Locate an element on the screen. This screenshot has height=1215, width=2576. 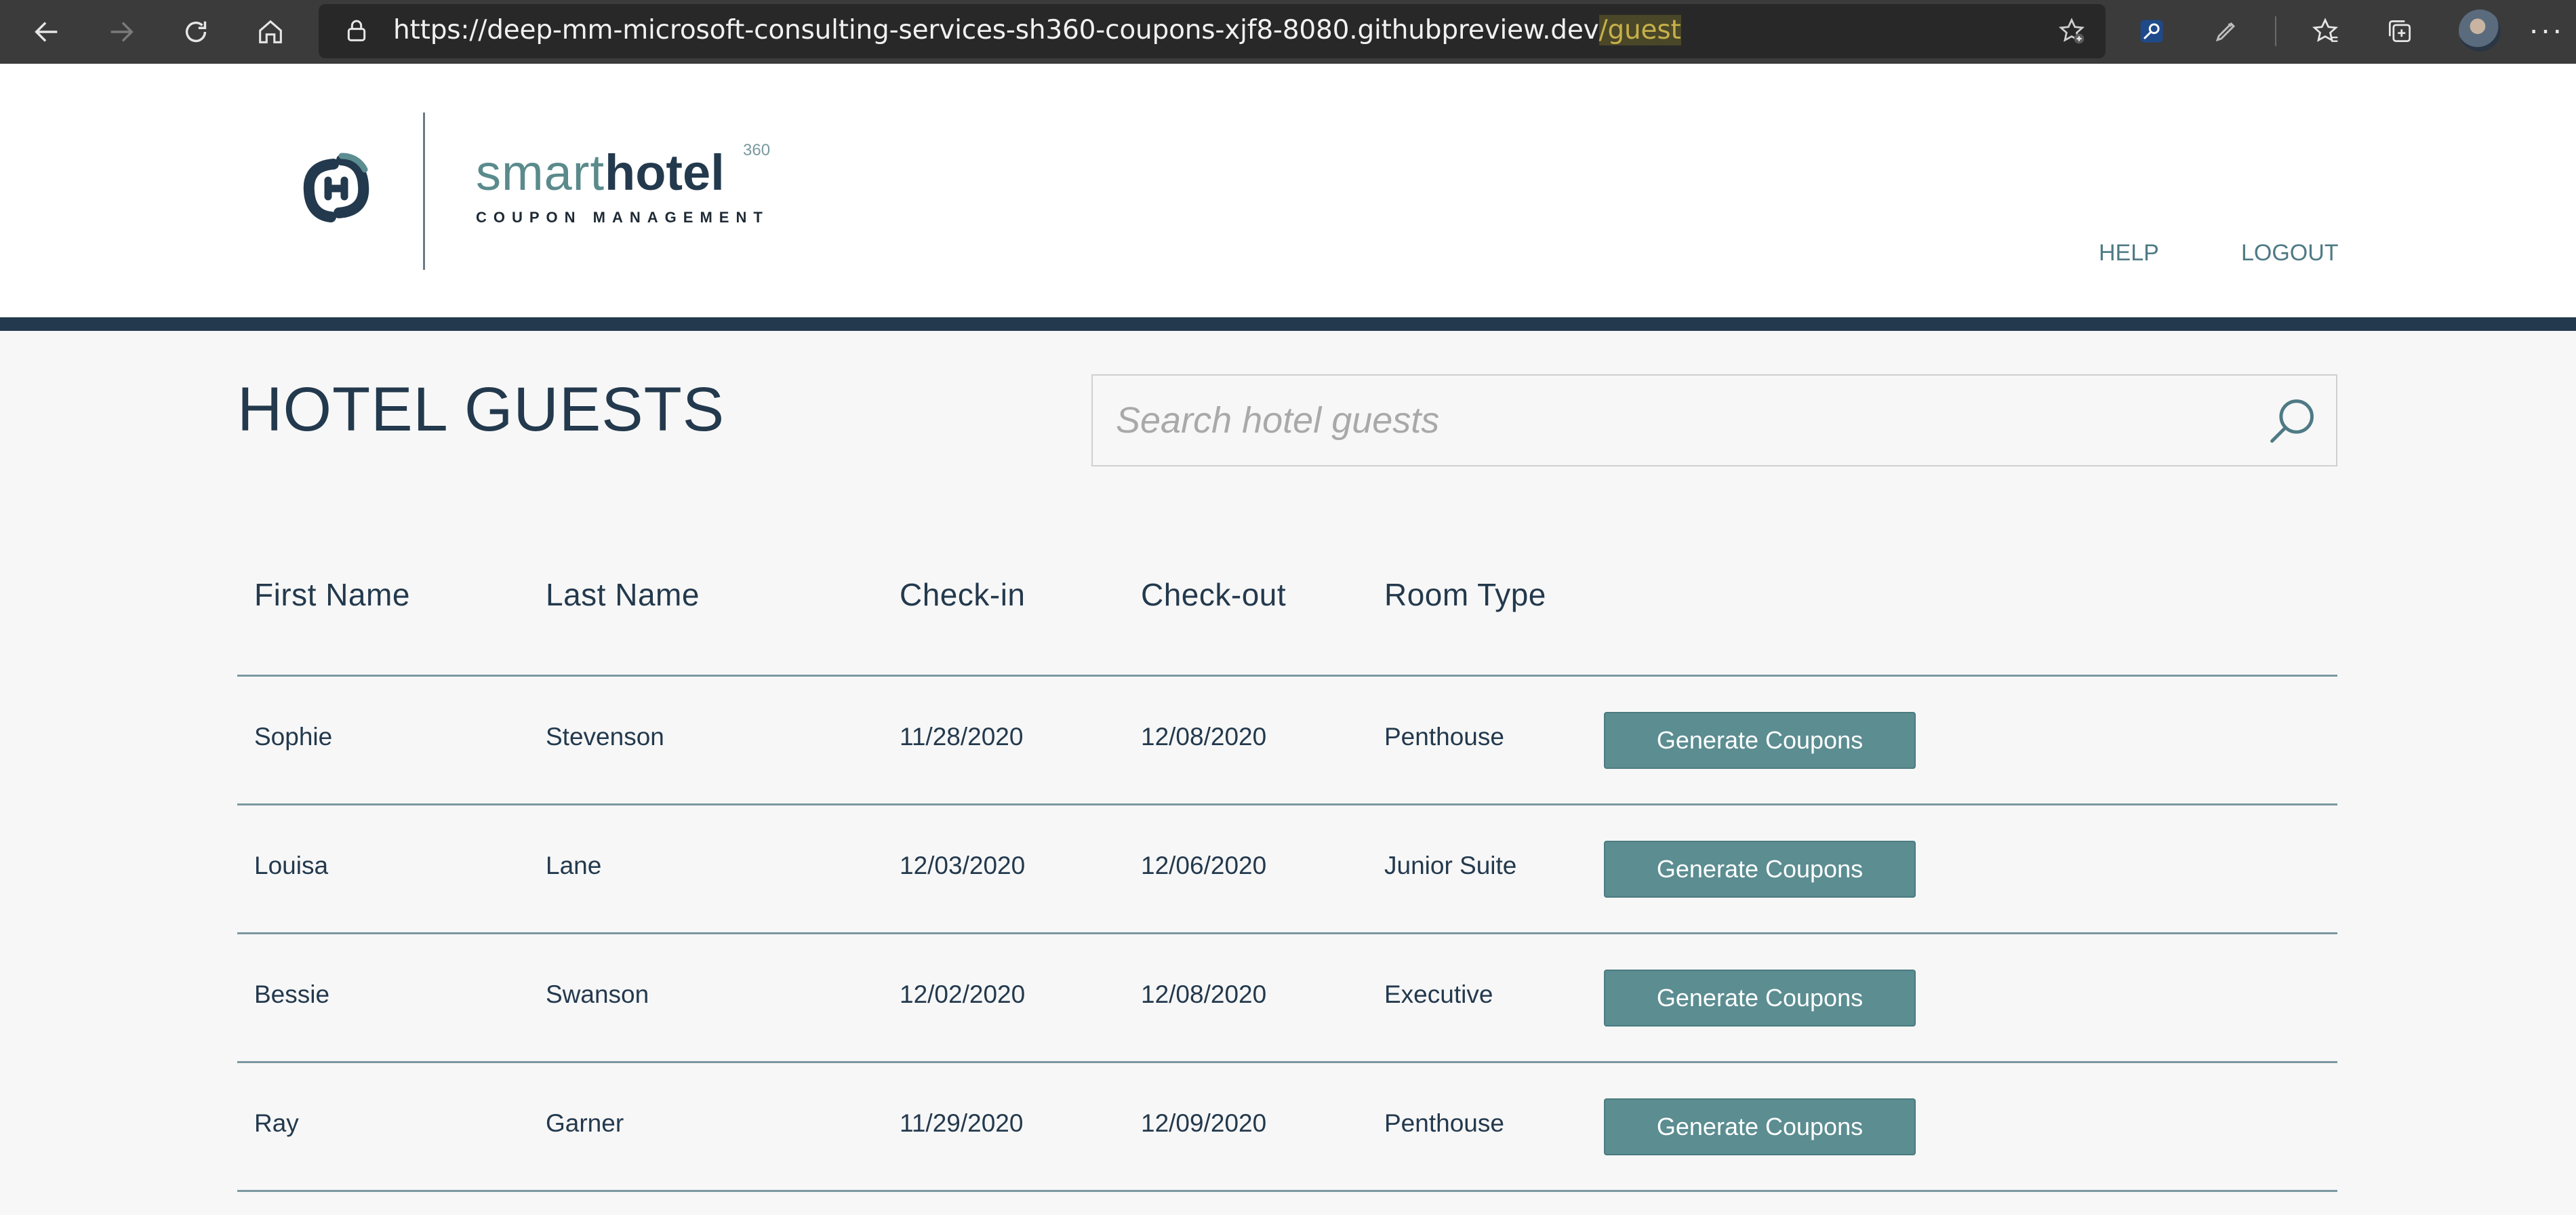
extension-pen-button is located at coordinates (2226, 31).